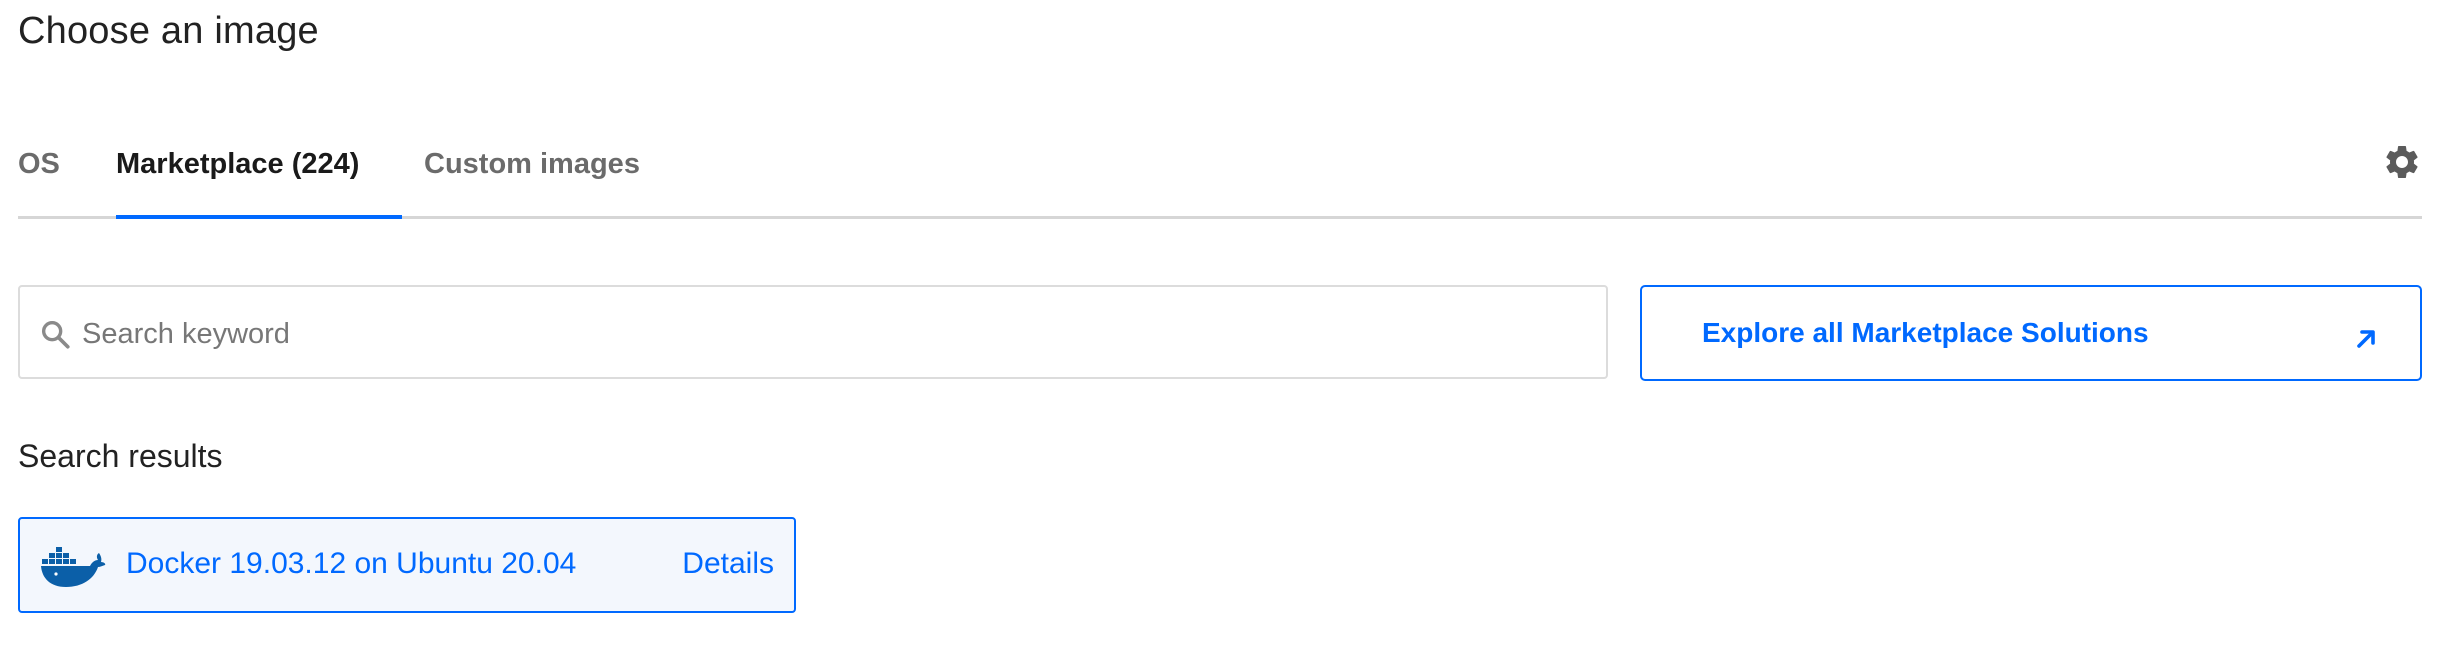 Image resolution: width=2448 pixels, height=660 pixels. I want to click on details-link: Details, so click(728, 564).